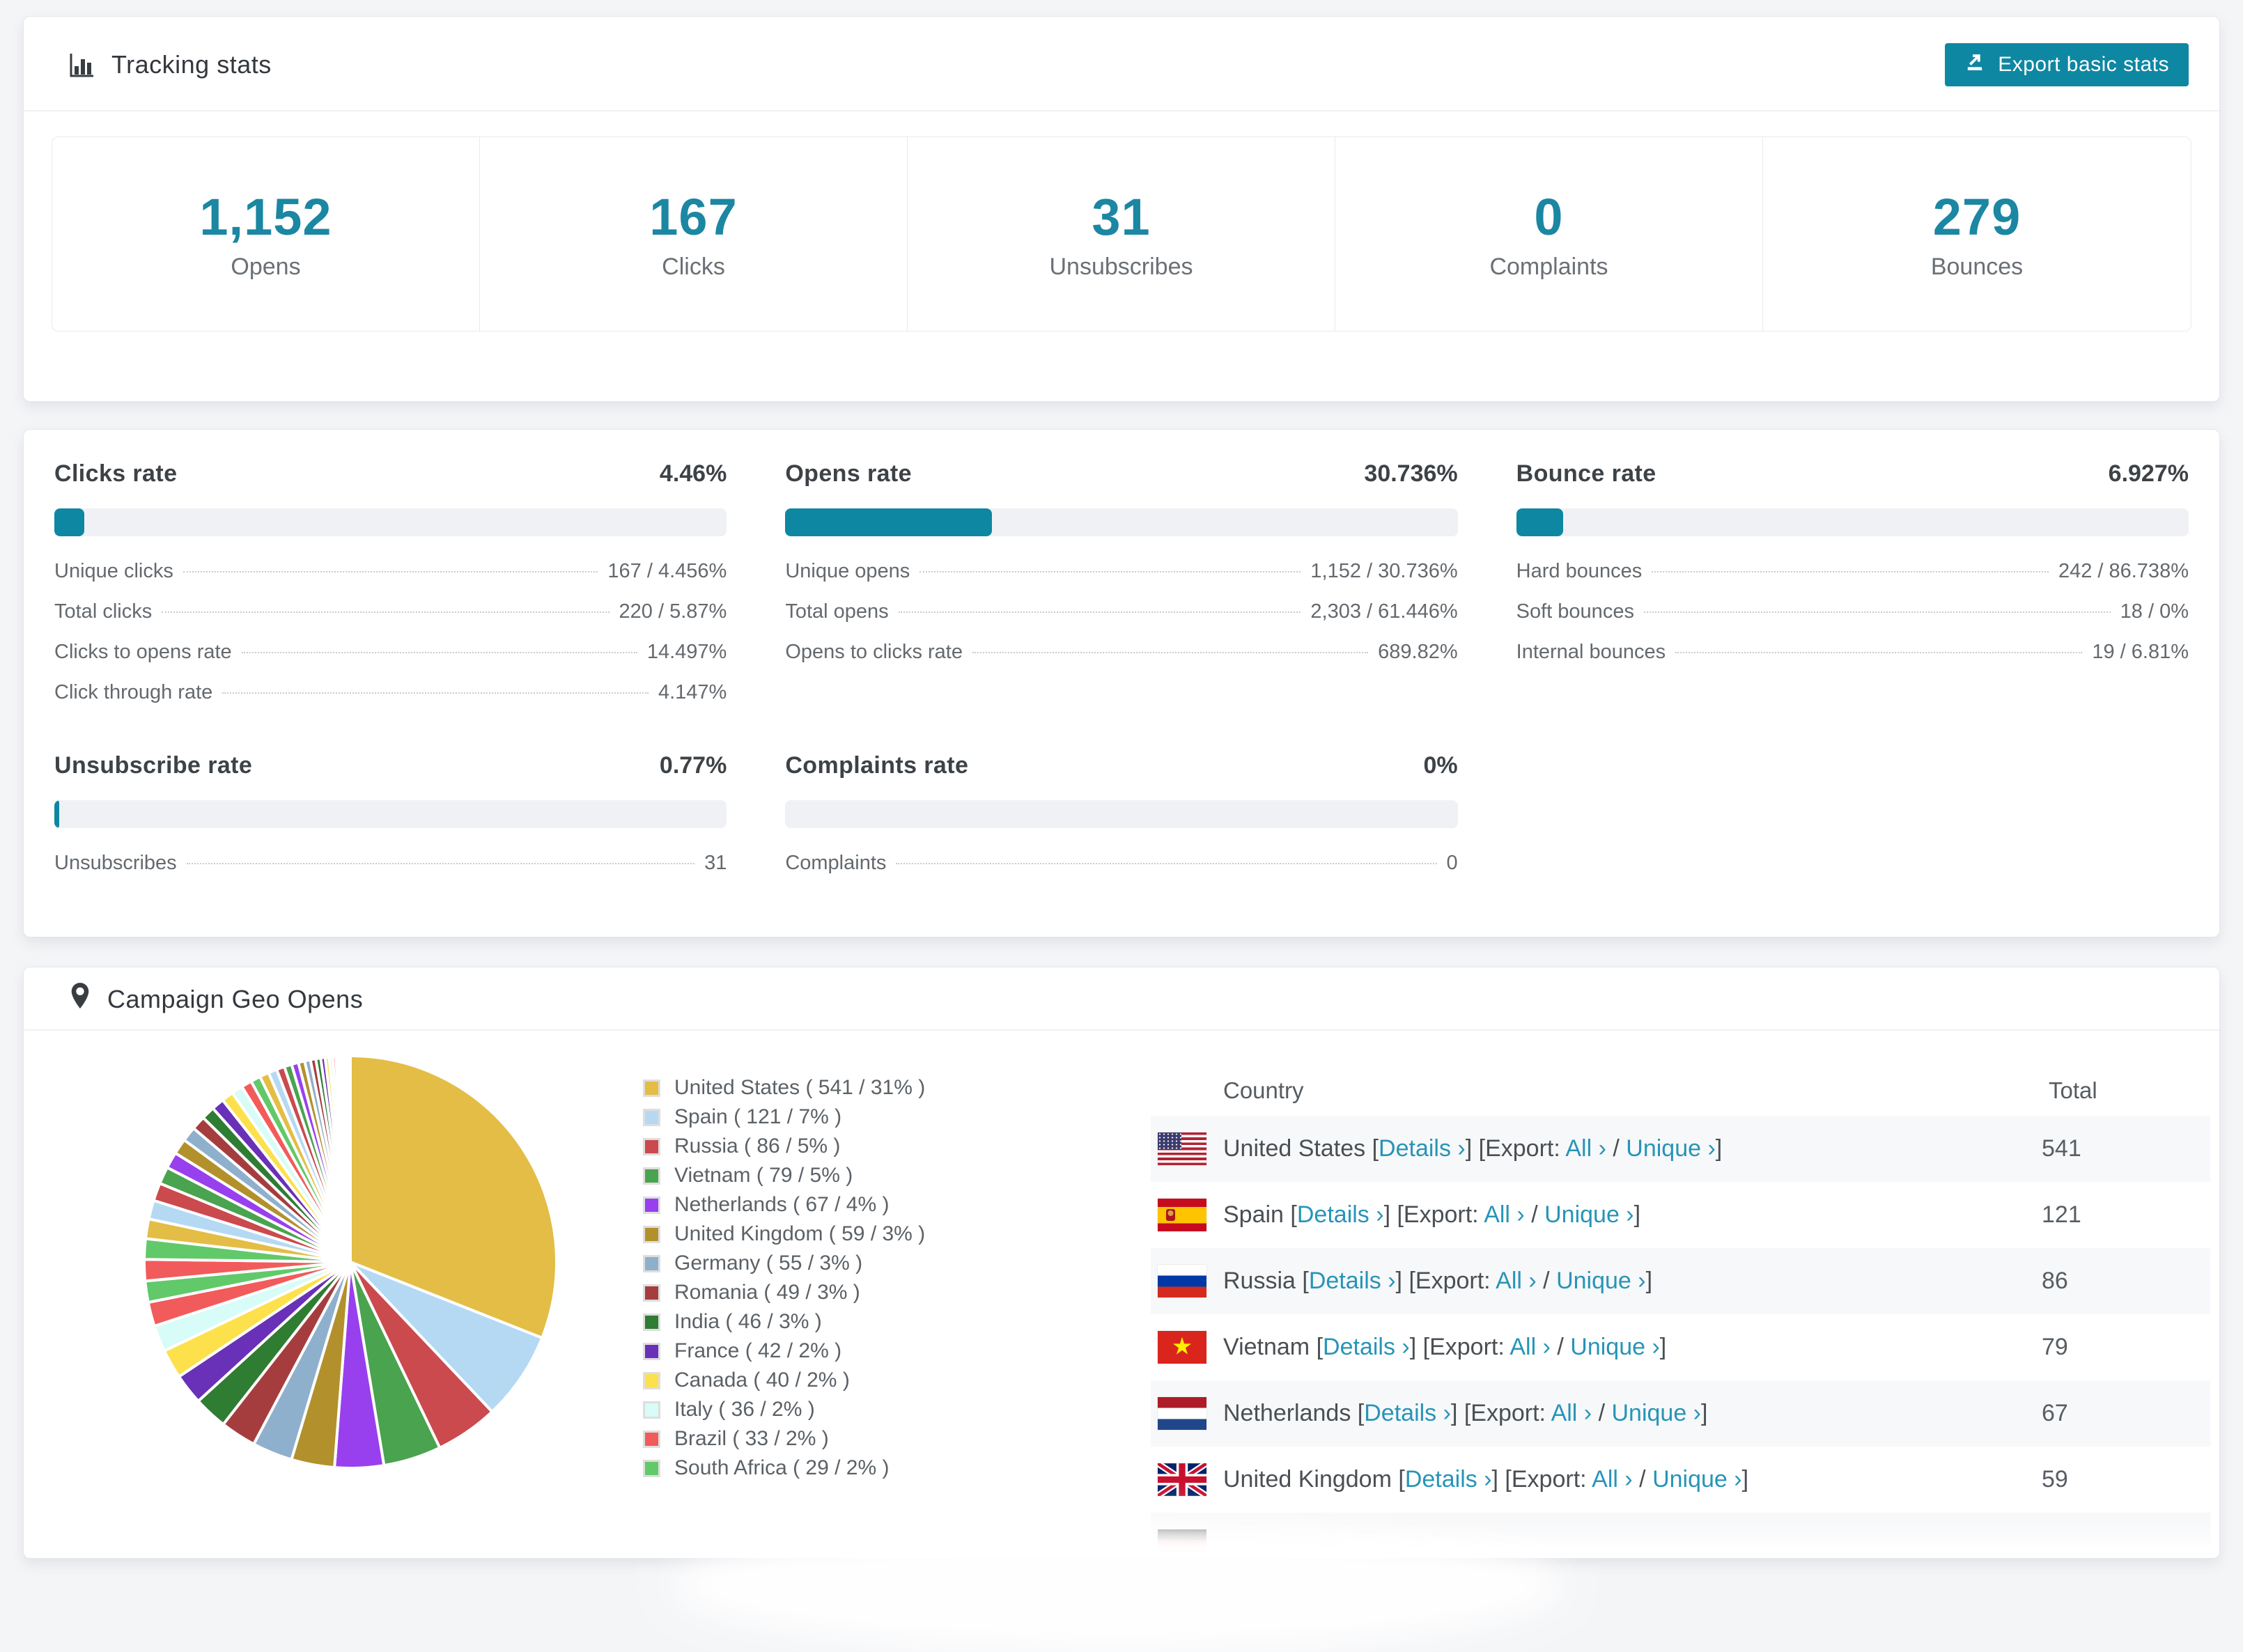 Image resolution: width=2243 pixels, height=1652 pixels. What do you see at coordinates (1182, 1479) in the screenshot?
I see `flag-united-kingdom-icon` at bounding box center [1182, 1479].